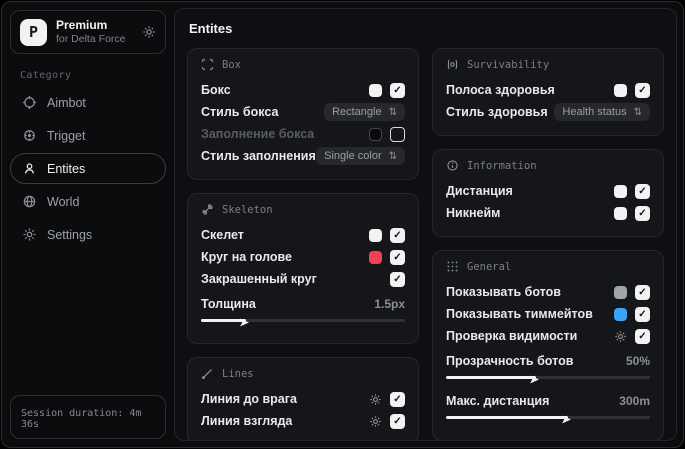 The image size is (685, 449). What do you see at coordinates (303, 90) in the screenshot?
I see `setting-row: Бокс ✓` at bounding box center [303, 90].